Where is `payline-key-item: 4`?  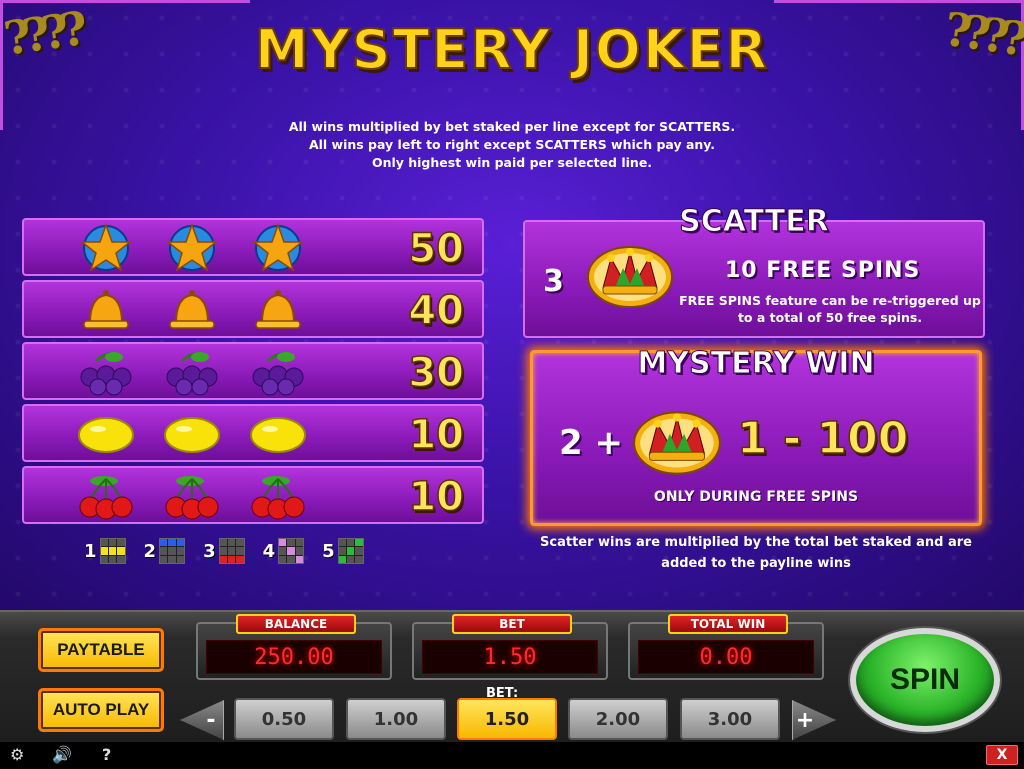
payline-key-item: 4 is located at coordinates (284, 551).